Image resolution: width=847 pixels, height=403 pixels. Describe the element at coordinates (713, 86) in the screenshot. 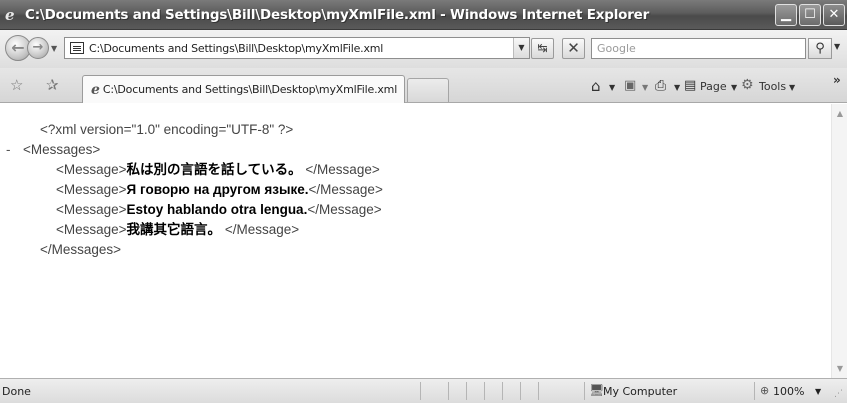

I see `page-menu: Page` at that location.